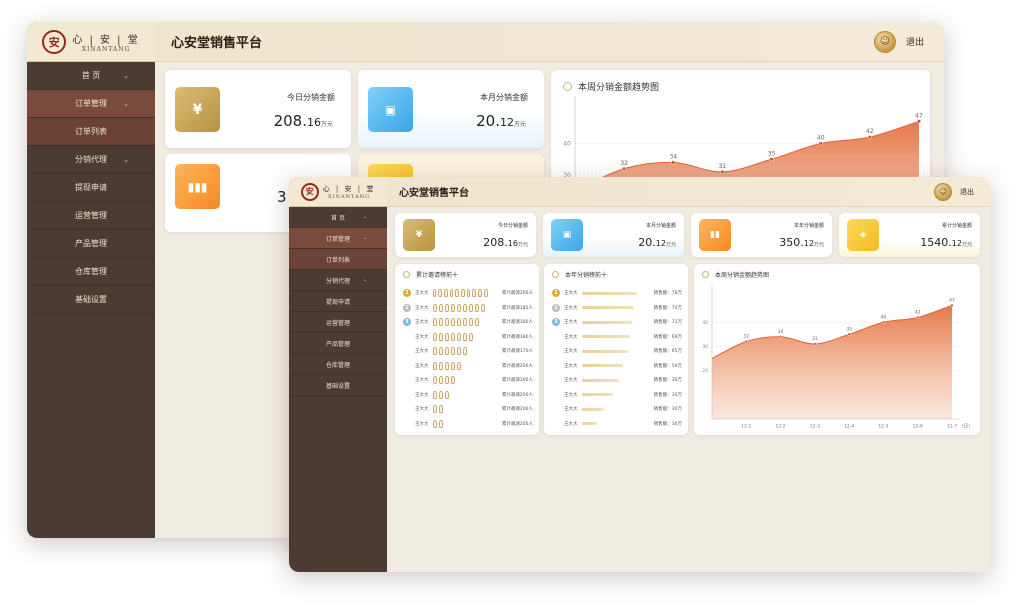 The height and width of the screenshot is (603, 1020). What do you see at coordinates (849, 329) in the screenshot?
I see `data-label: 35` at bounding box center [849, 329].